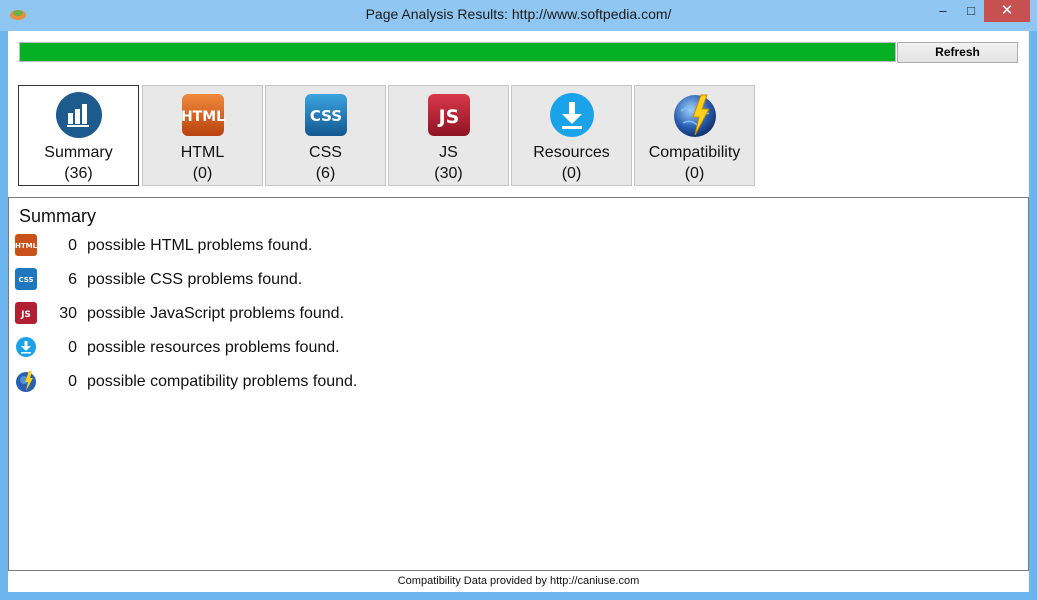 Image resolution: width=1037 pixels, height=600 pixels. What do you see at coordinates (325, 173) in the screenshot?
I see `tab-count: (6)` at bounding box center [325, 173].